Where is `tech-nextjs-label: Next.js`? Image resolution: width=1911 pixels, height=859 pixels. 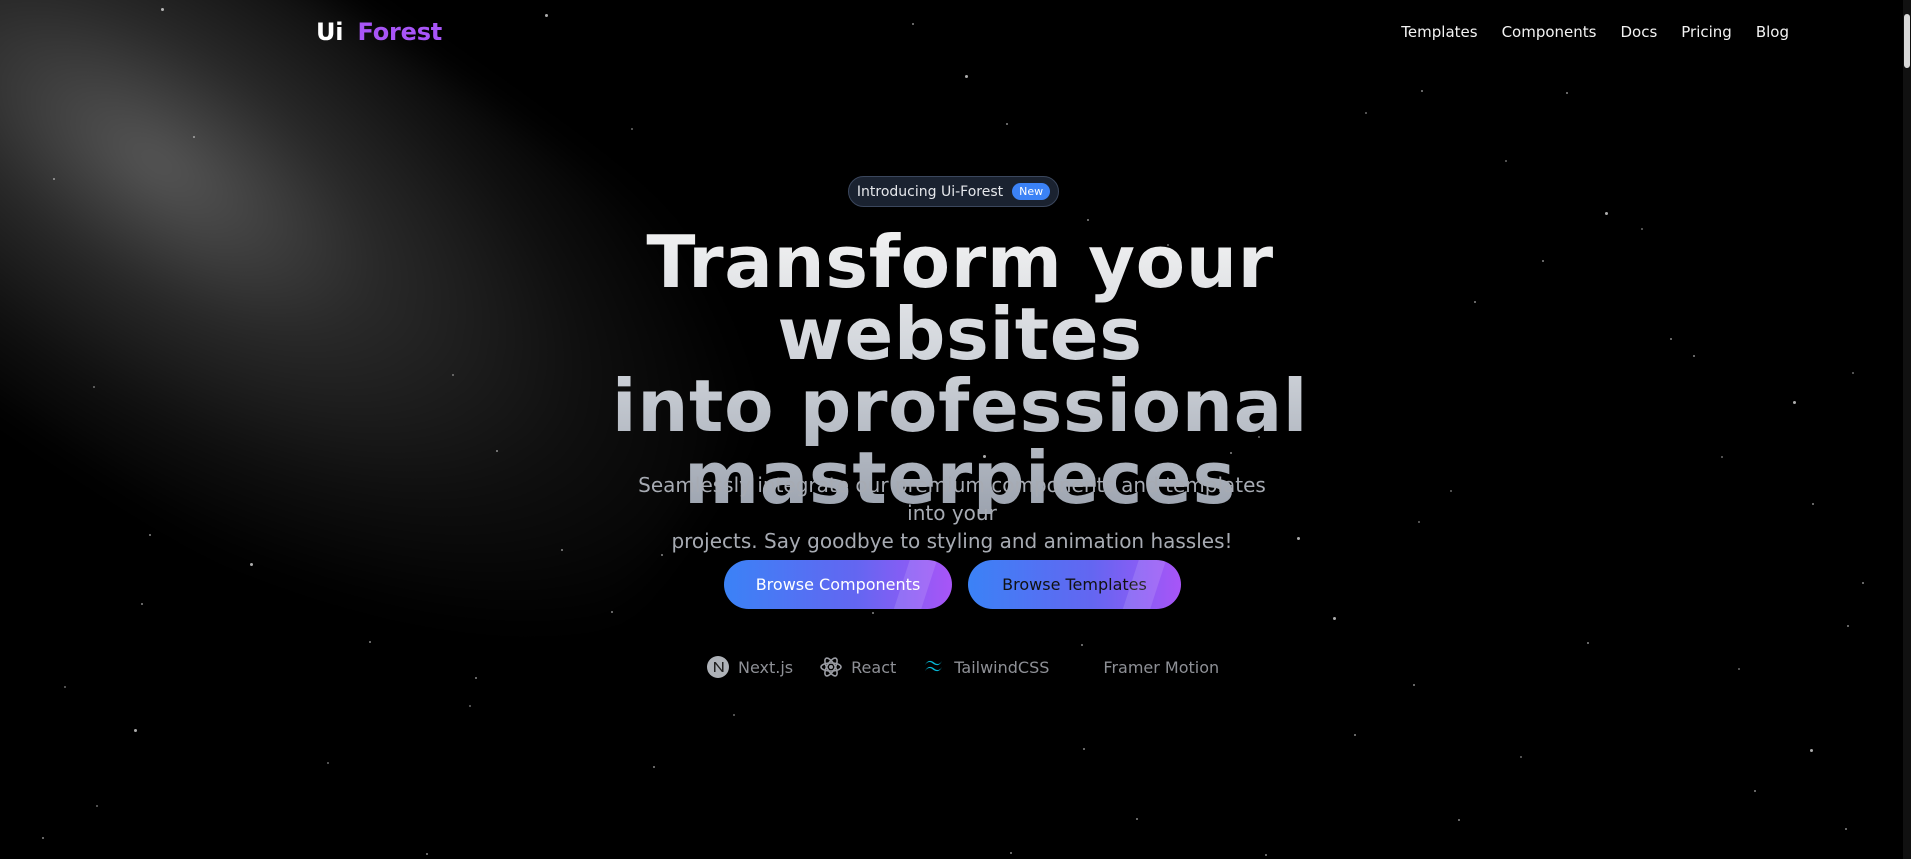 tech-nextjs-label: Next.js is located at coordinates (766, 667).